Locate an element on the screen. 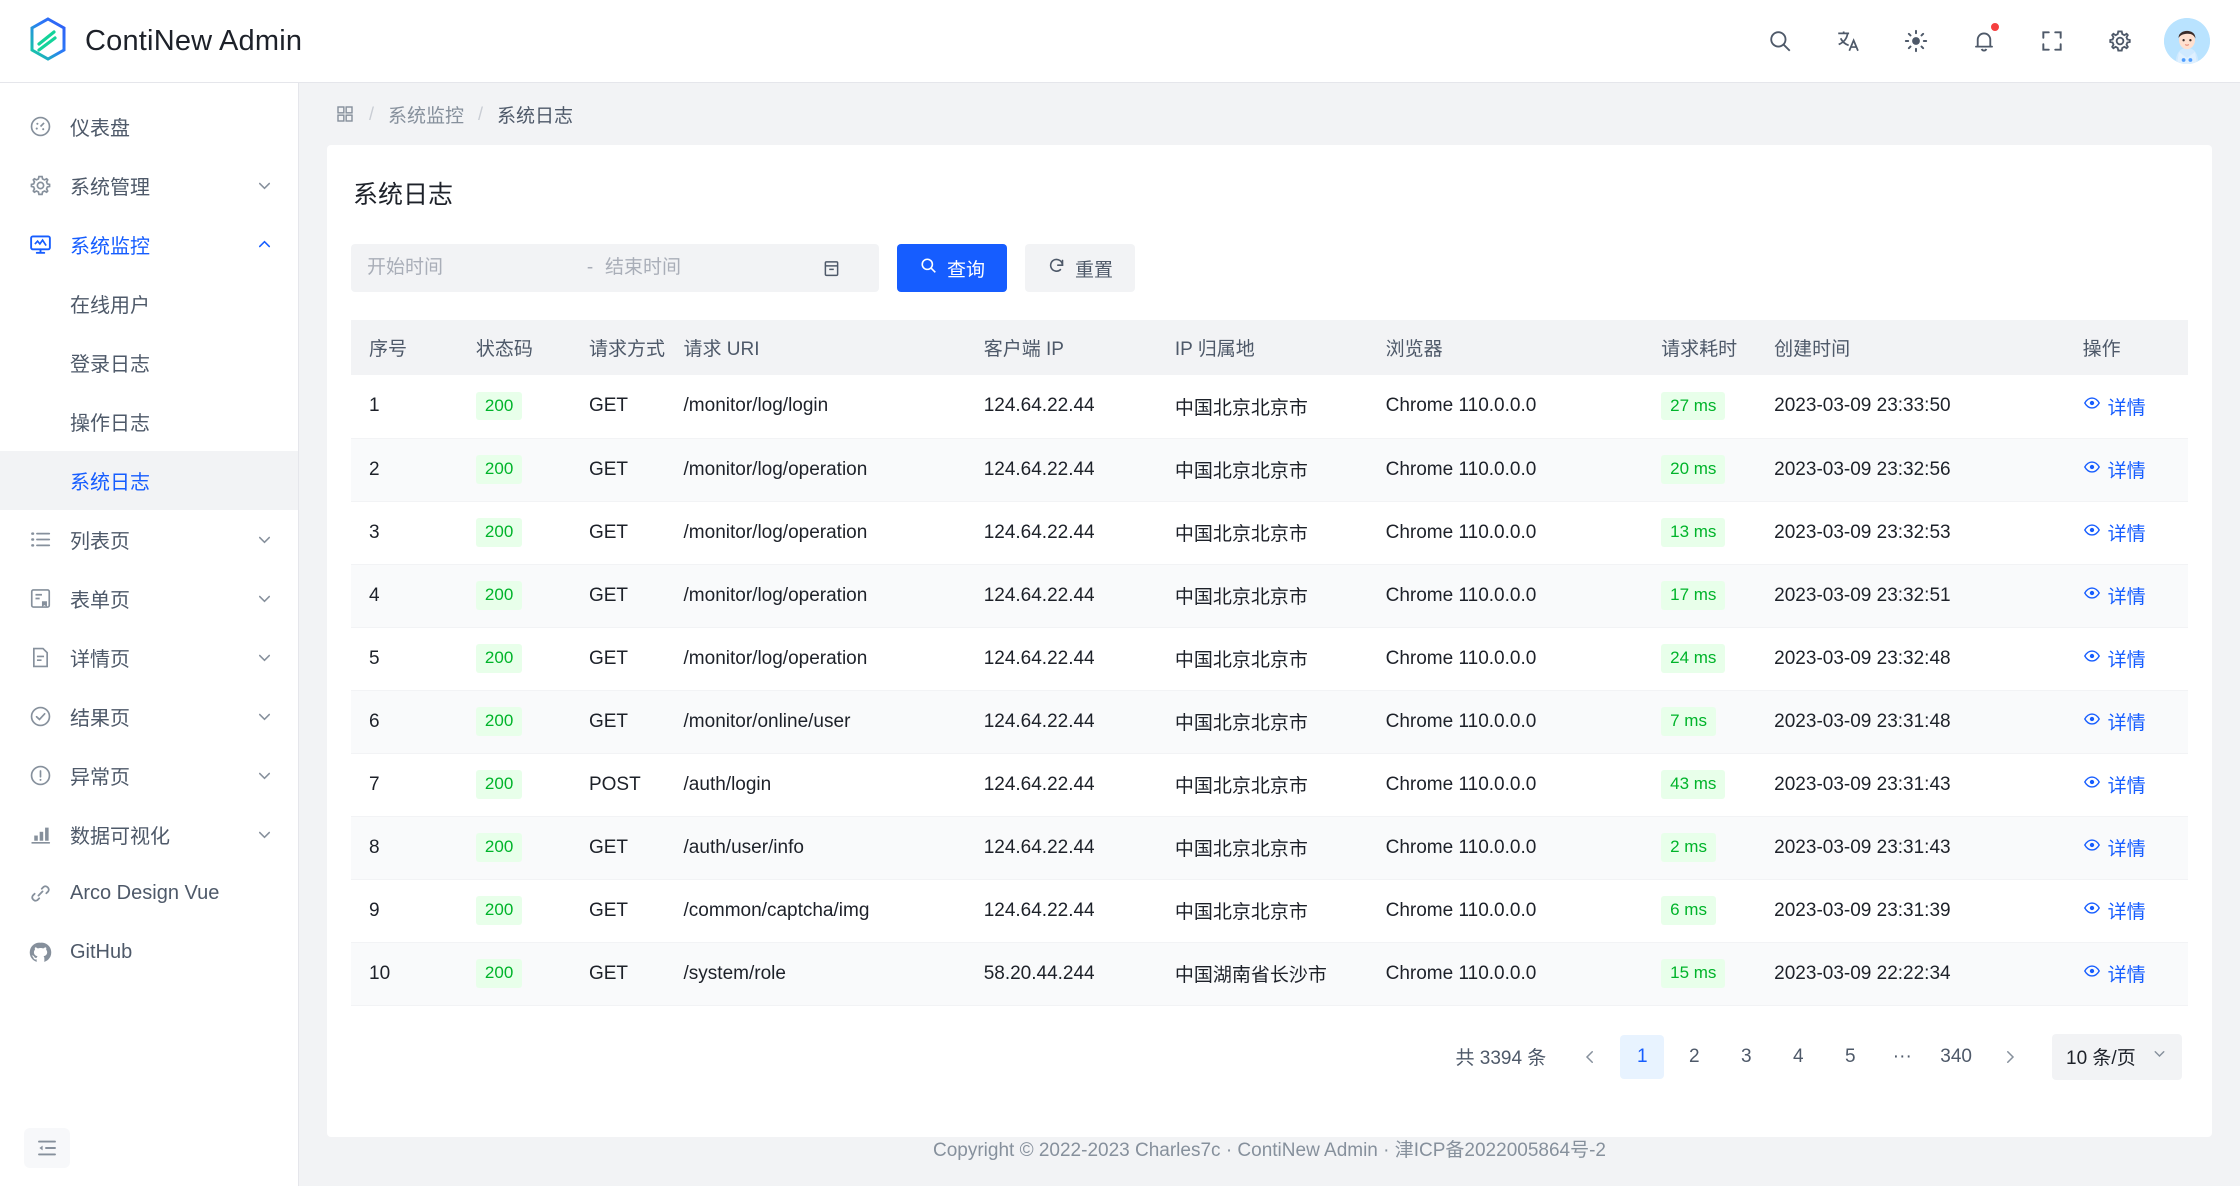 The height and width of the screenshot is (1186, 2240). cell-uri: /auth/user/info is located at coordinates (815, 848).